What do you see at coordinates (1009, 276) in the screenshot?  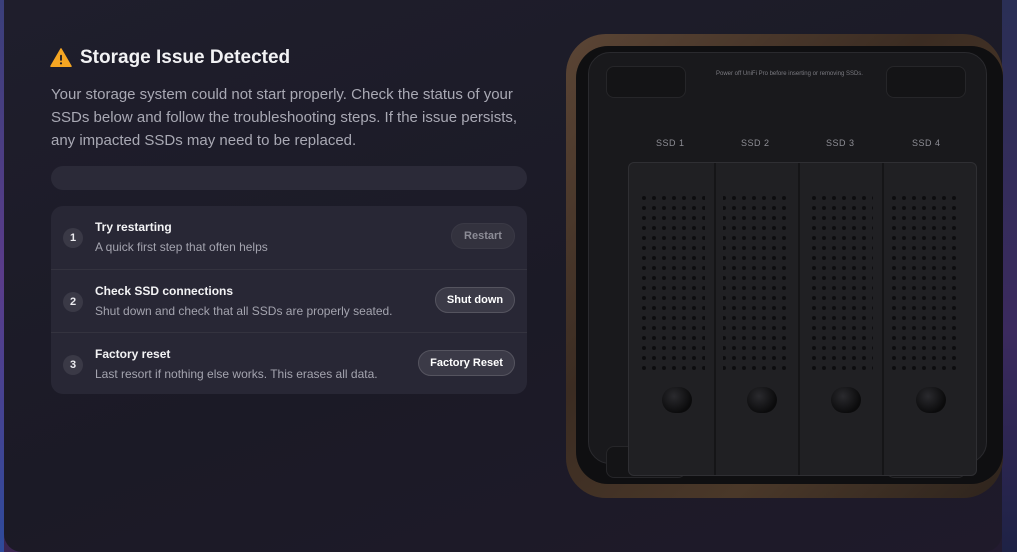 I see `window-edge-right` at bounding box center [1009, 276].